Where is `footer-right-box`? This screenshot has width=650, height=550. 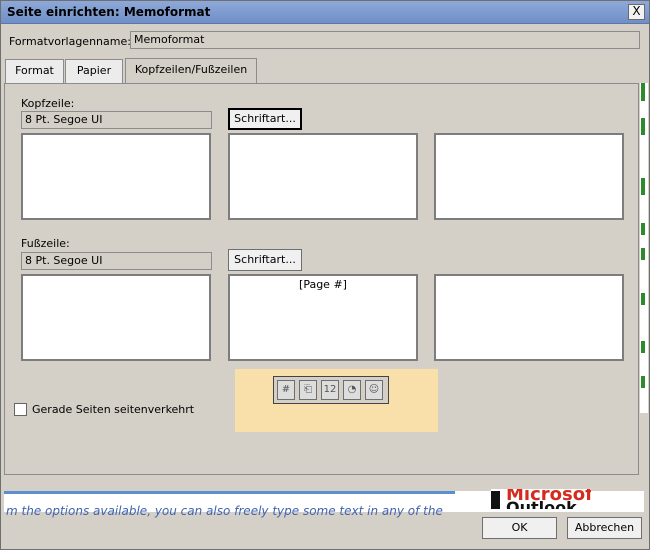 footer-right-box is located at coordinates (529, 317).